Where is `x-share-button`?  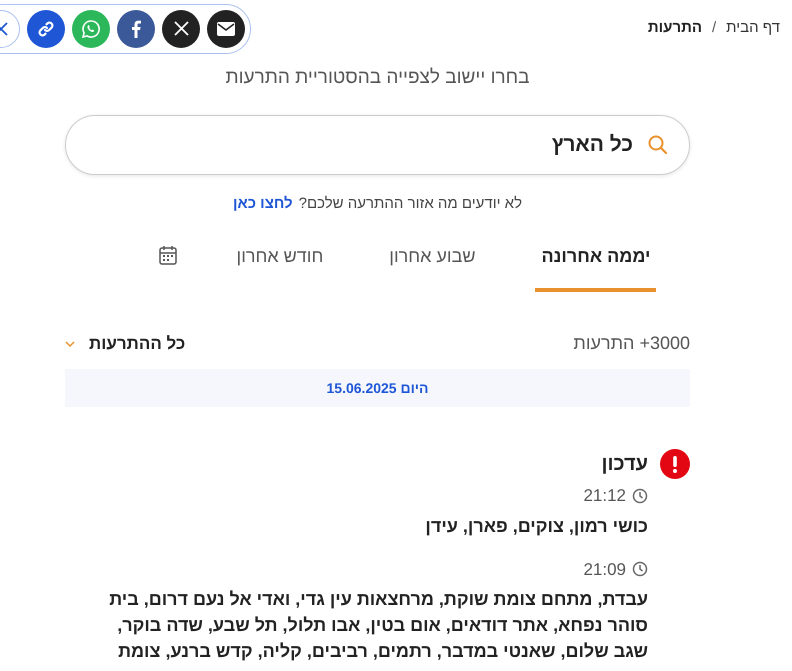 x-share-button is located at coordinates (181, 29).